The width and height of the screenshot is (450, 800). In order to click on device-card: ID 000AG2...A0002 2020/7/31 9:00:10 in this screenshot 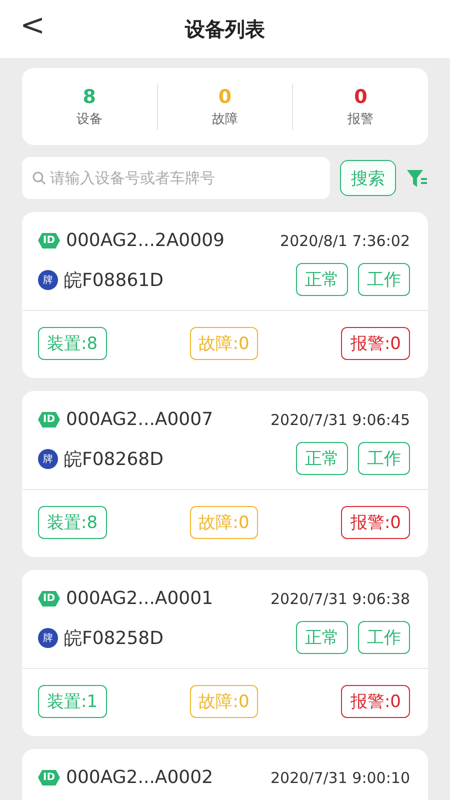, I will do `click(225, 774)`.